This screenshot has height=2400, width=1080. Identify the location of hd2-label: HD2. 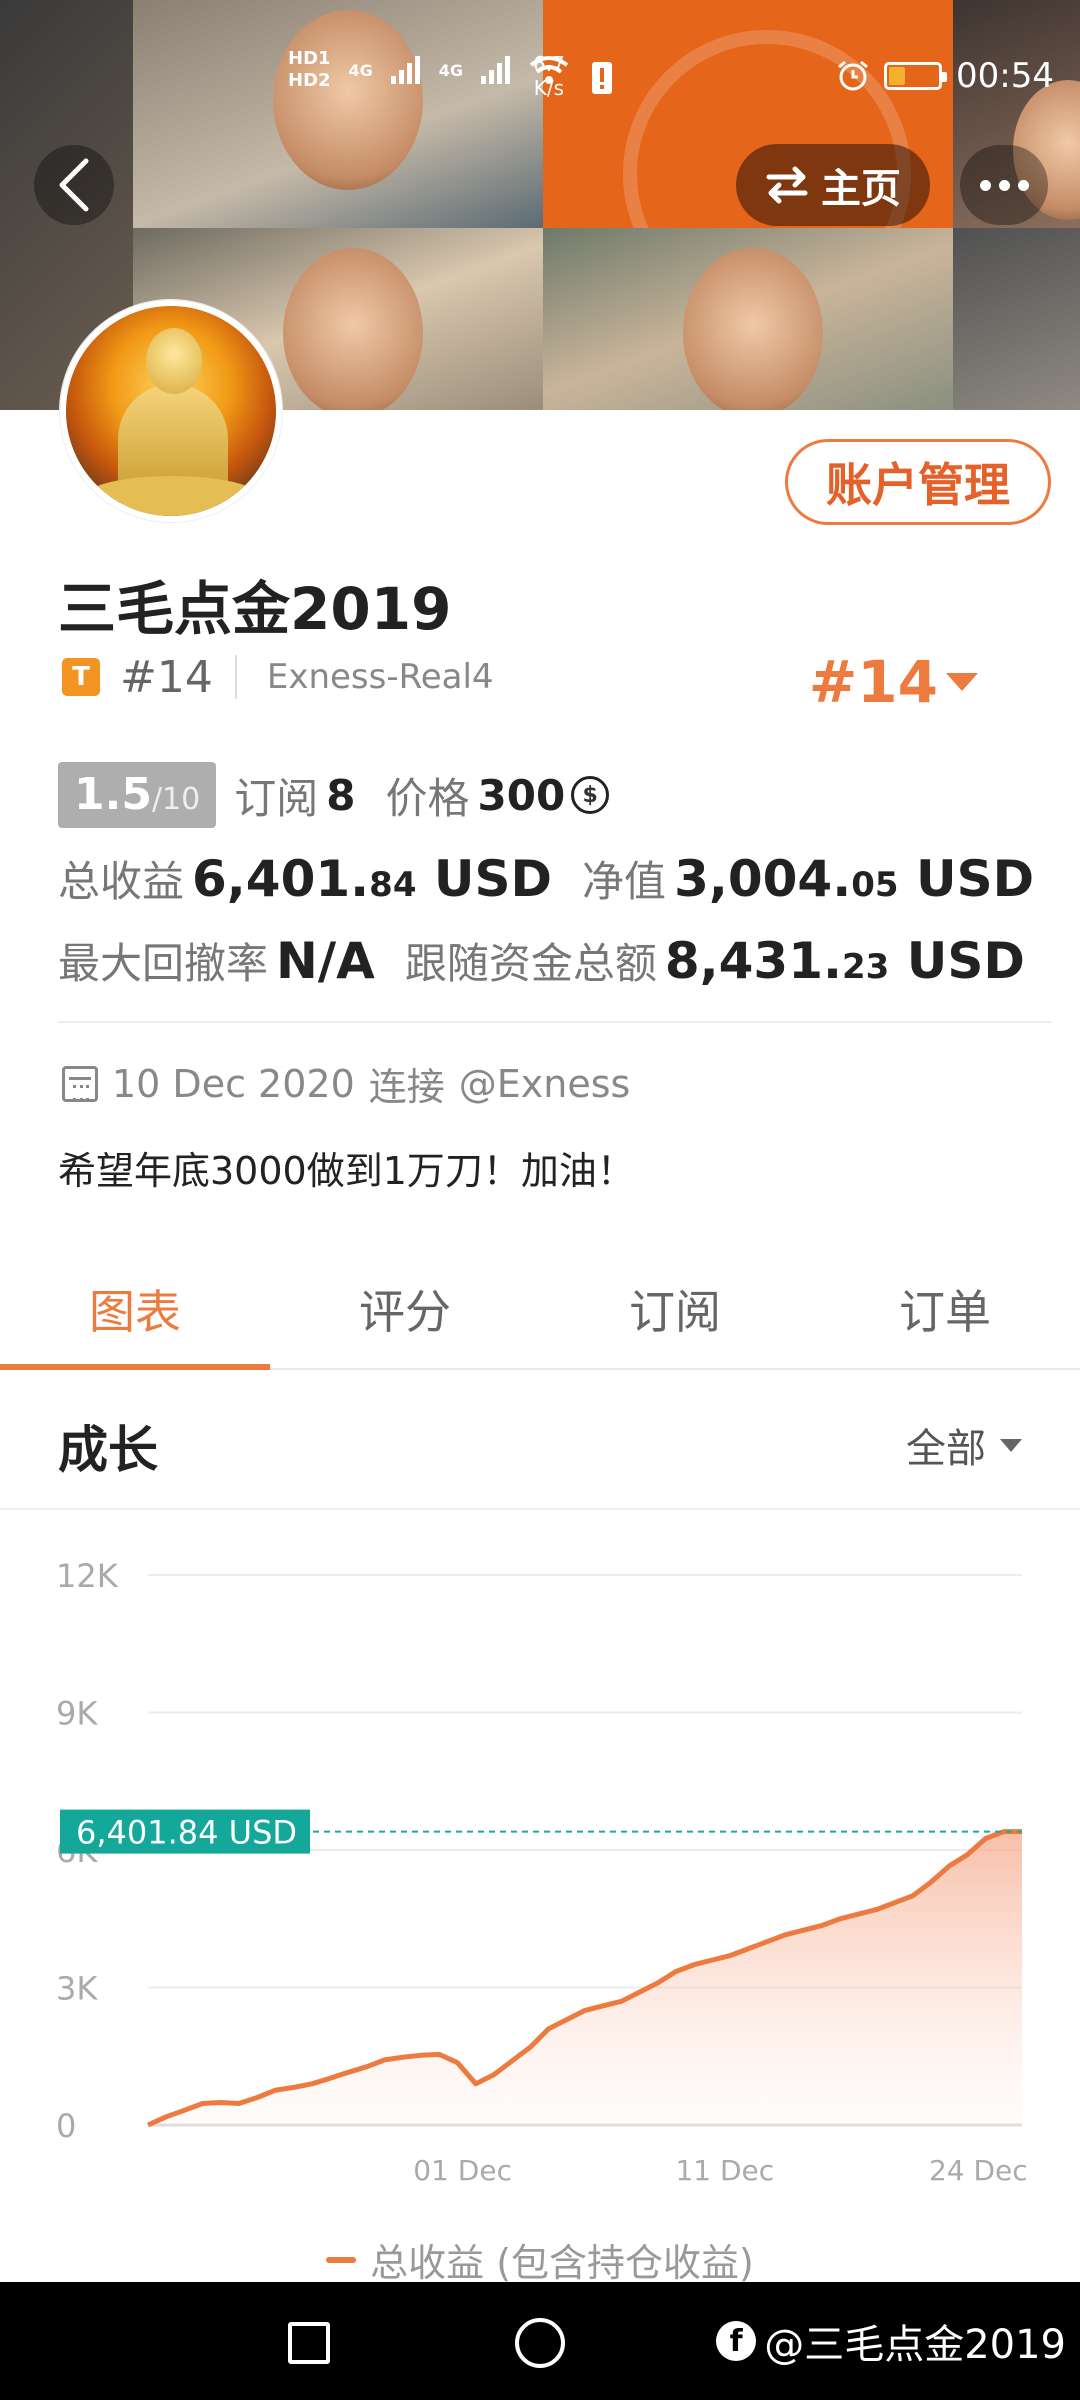
(309, 80).